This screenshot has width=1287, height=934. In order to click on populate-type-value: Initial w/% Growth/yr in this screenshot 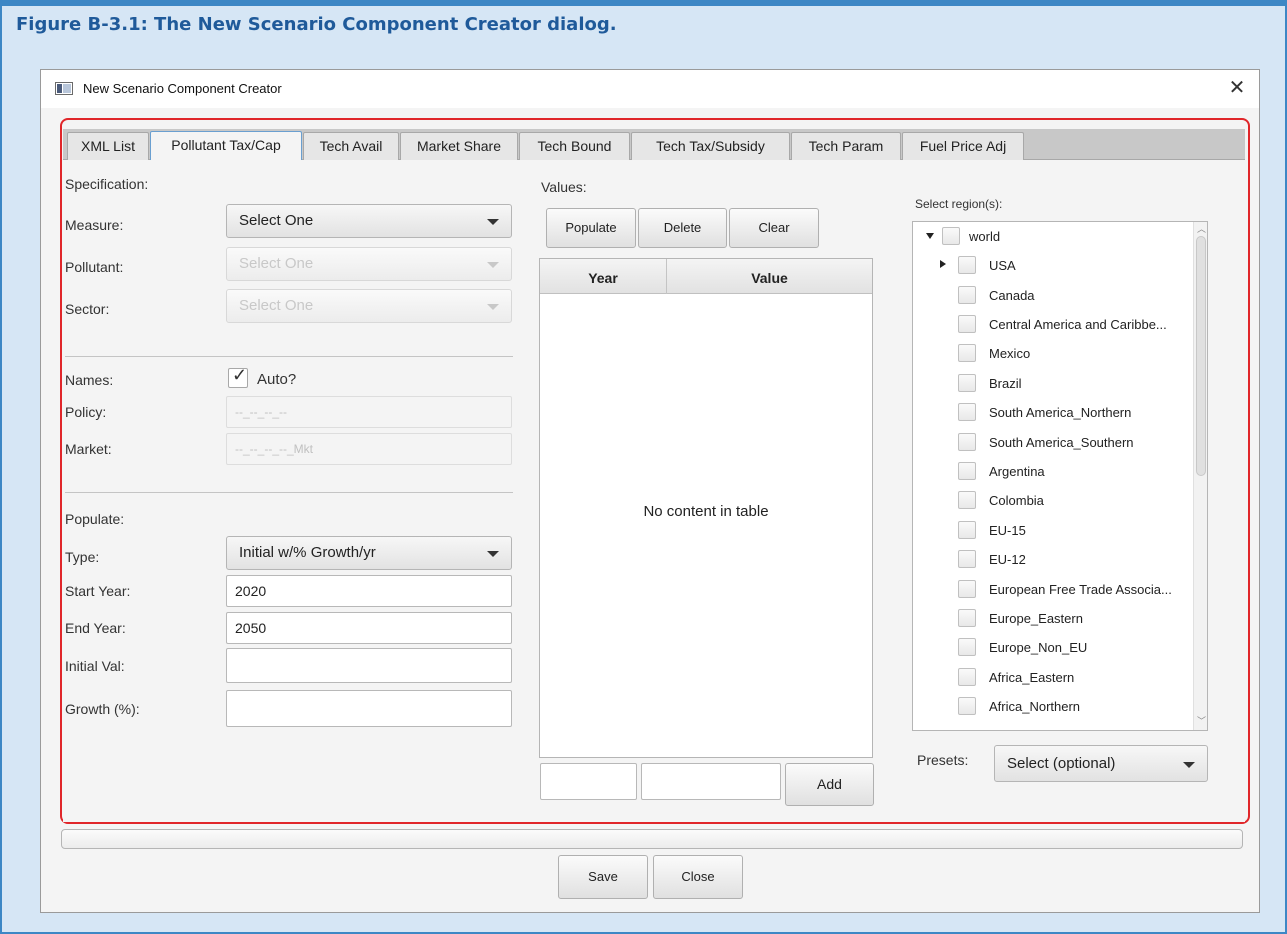, I will do `click(307, 552)`.